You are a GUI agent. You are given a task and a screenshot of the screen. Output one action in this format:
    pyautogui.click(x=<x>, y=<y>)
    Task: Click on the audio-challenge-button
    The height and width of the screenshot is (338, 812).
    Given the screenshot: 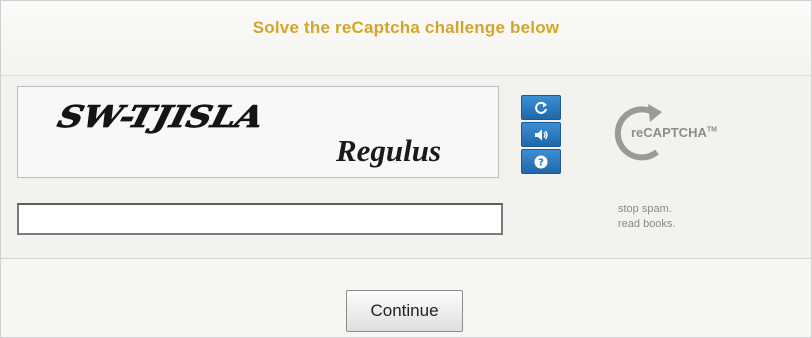 What is the action you would take?
    pyautogui.click(x=541, y=134)
    